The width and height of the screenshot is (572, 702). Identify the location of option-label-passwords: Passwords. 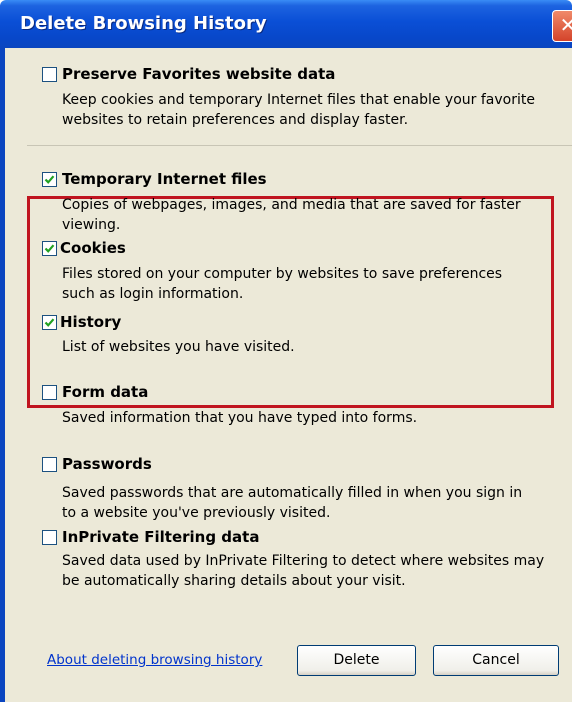
(107, 464).